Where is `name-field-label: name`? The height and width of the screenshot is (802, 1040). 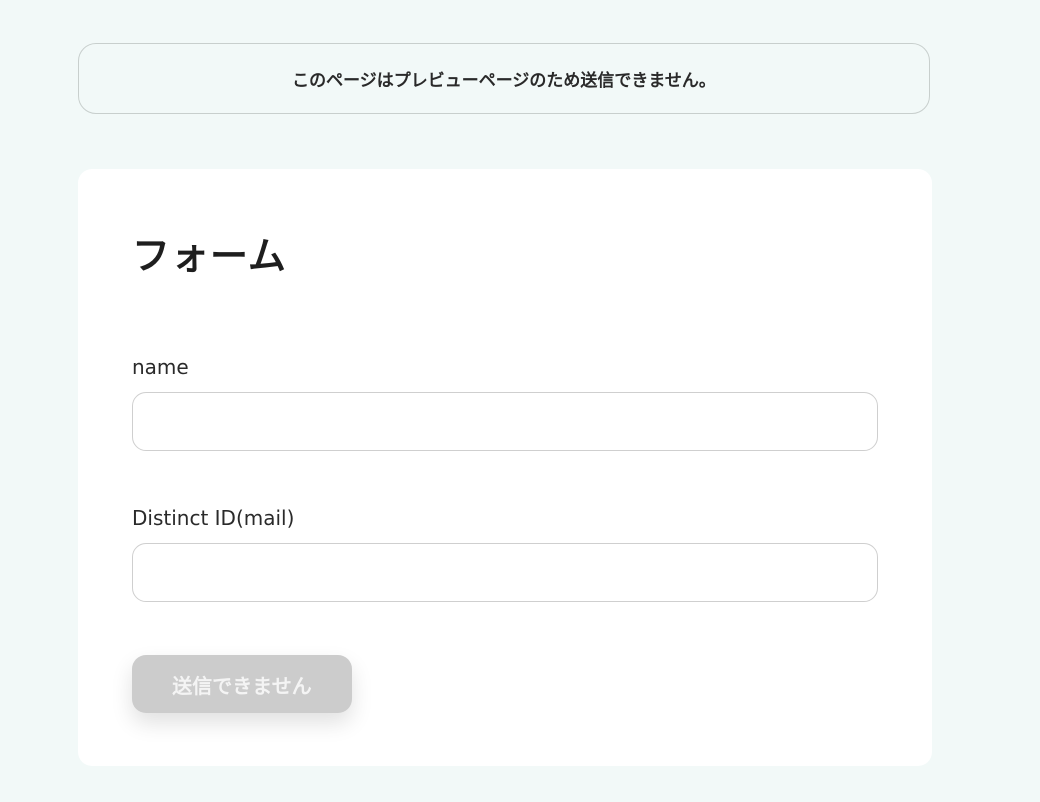 name-field-label: name is located at coordinates (160, 367).